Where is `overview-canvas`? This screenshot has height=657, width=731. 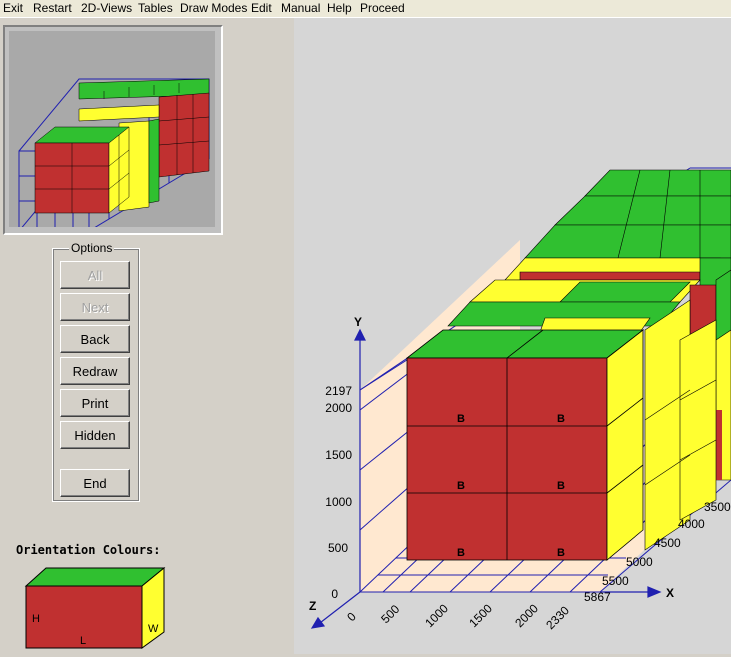
overview-canvas is located at coordinates (112, 131).